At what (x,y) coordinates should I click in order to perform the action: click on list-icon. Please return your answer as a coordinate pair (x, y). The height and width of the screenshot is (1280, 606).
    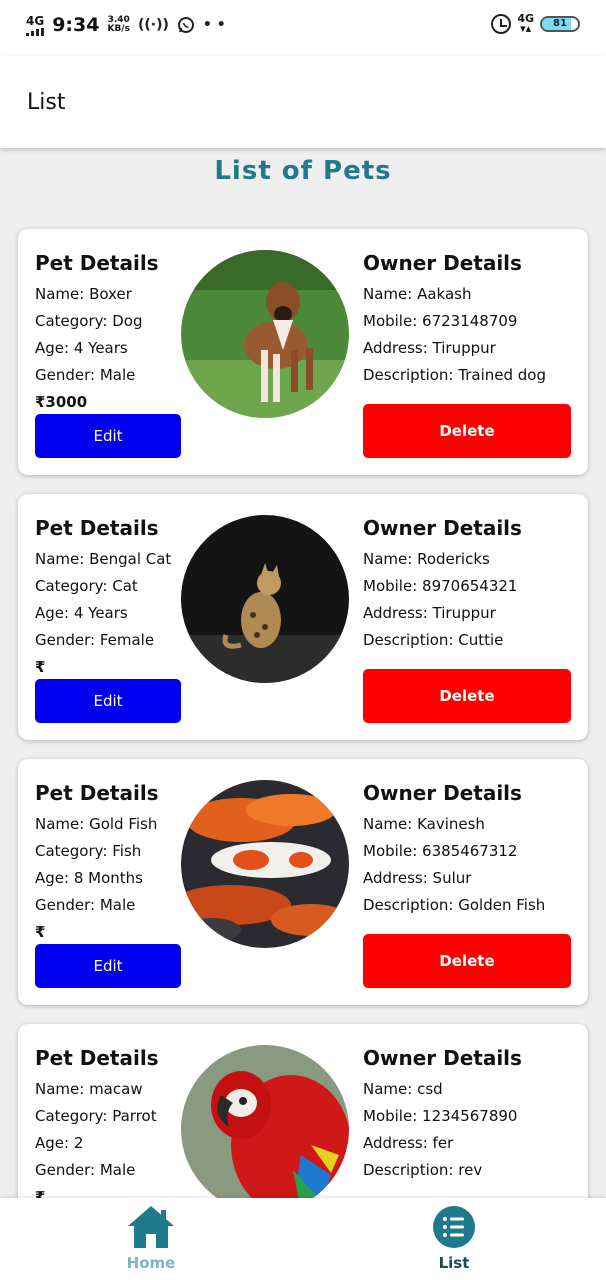
    Looking at the image, I should click on (454, 1227).